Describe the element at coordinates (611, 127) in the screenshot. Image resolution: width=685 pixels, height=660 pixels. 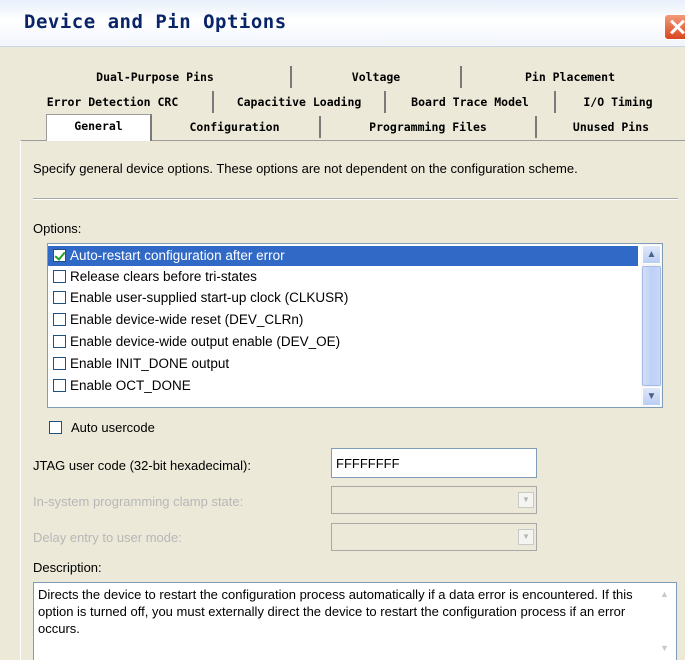
I see `tab-unused-pins: Unused Pins` at that location.